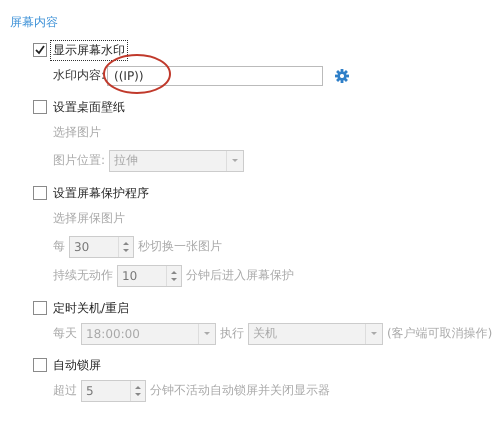  Describe the element at coordinates (89, 50) in the screenshot. I see `checkbox-label: 显示屏幕水印` at that location.